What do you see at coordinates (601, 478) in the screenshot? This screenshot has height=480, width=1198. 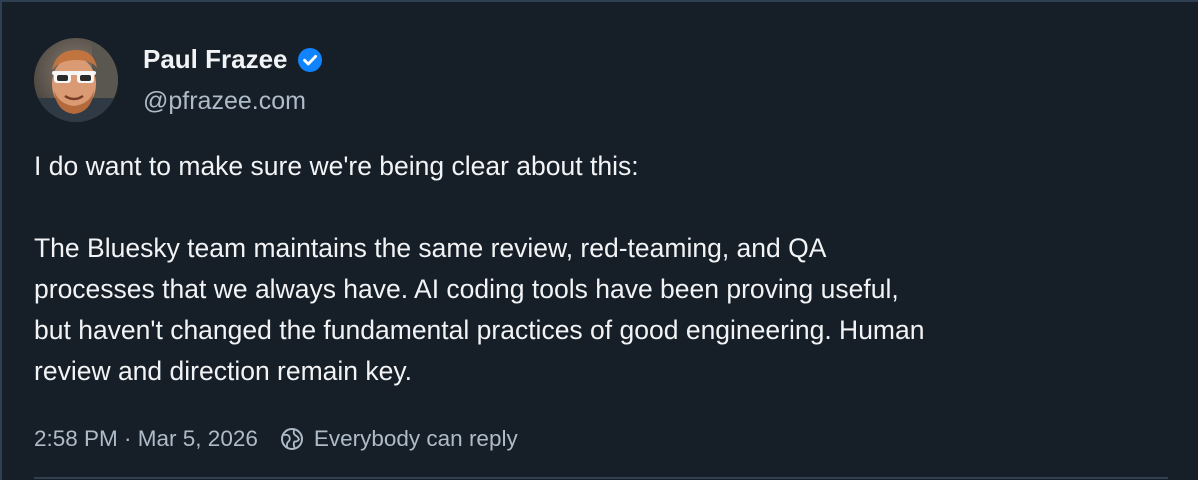 I see `bottom-divider` at bounding box center [601, 478].